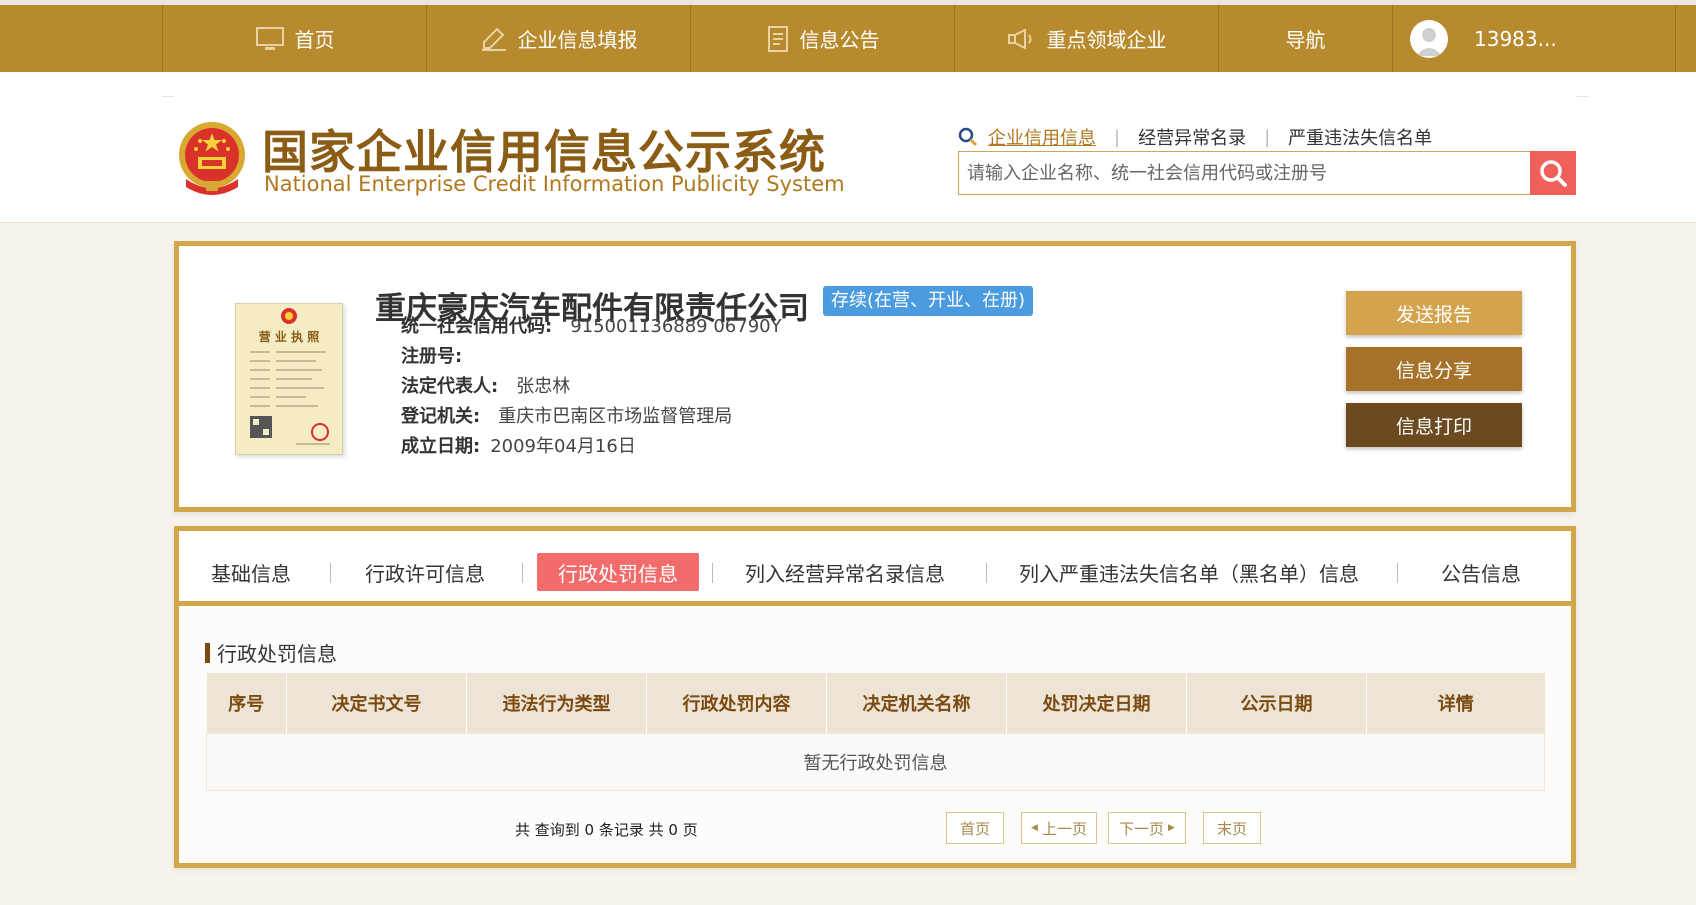 The image size is (1696, 905). Describe the element at coordinates (289, 337) in the screenshot. I see `license-title: 营 业 执 照` at that location.